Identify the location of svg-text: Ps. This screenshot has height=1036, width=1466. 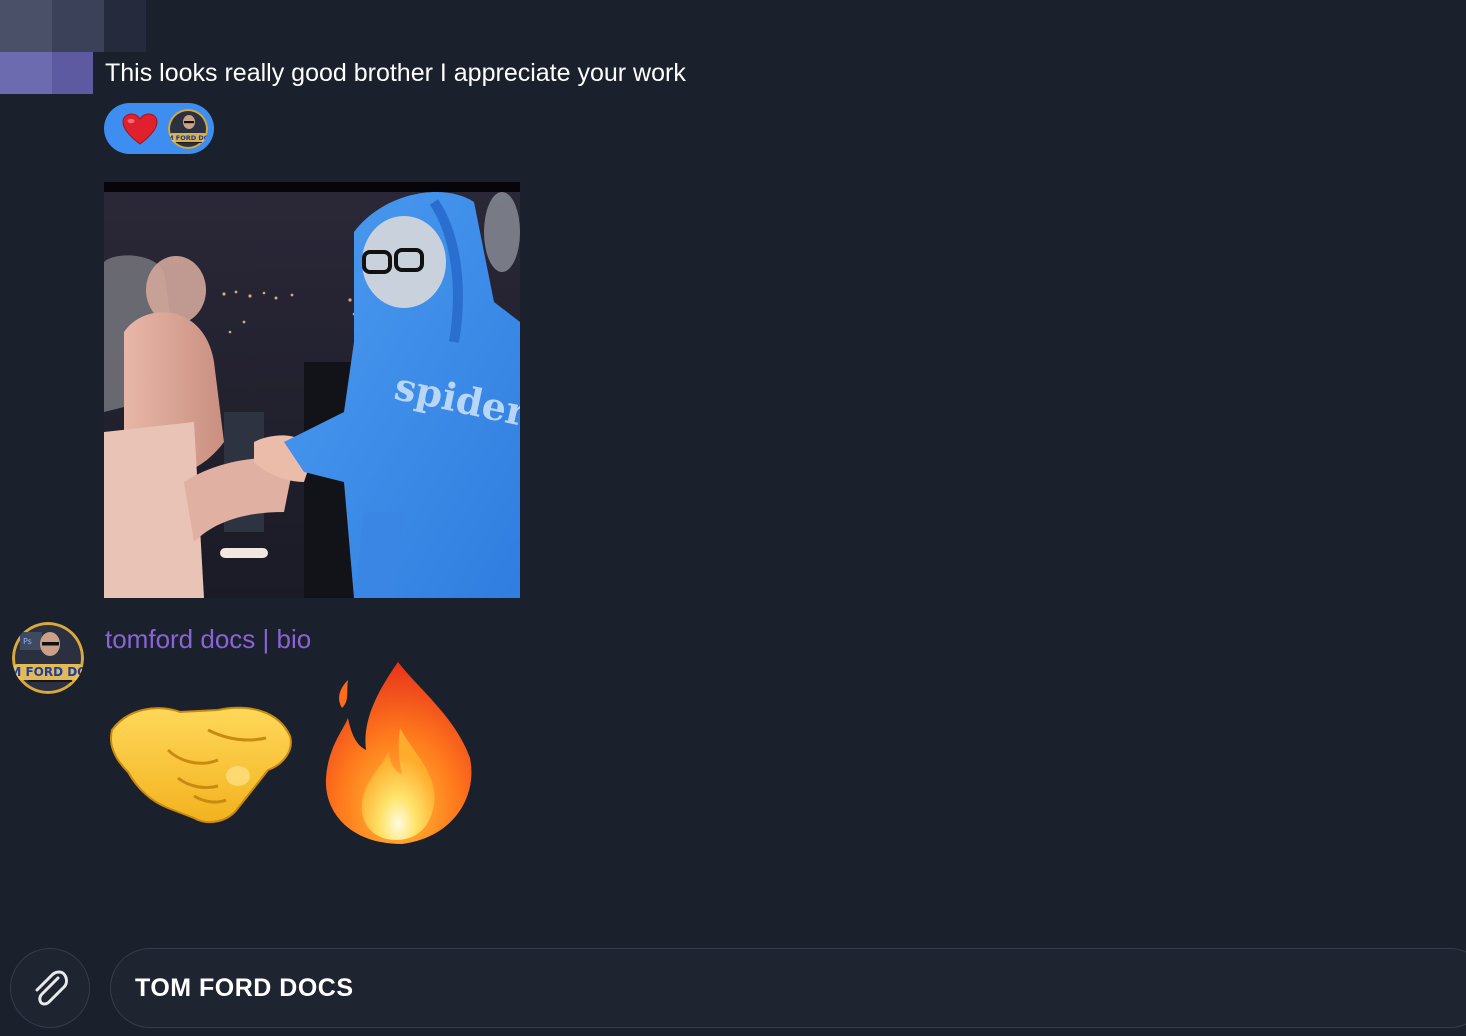
(27, 641).